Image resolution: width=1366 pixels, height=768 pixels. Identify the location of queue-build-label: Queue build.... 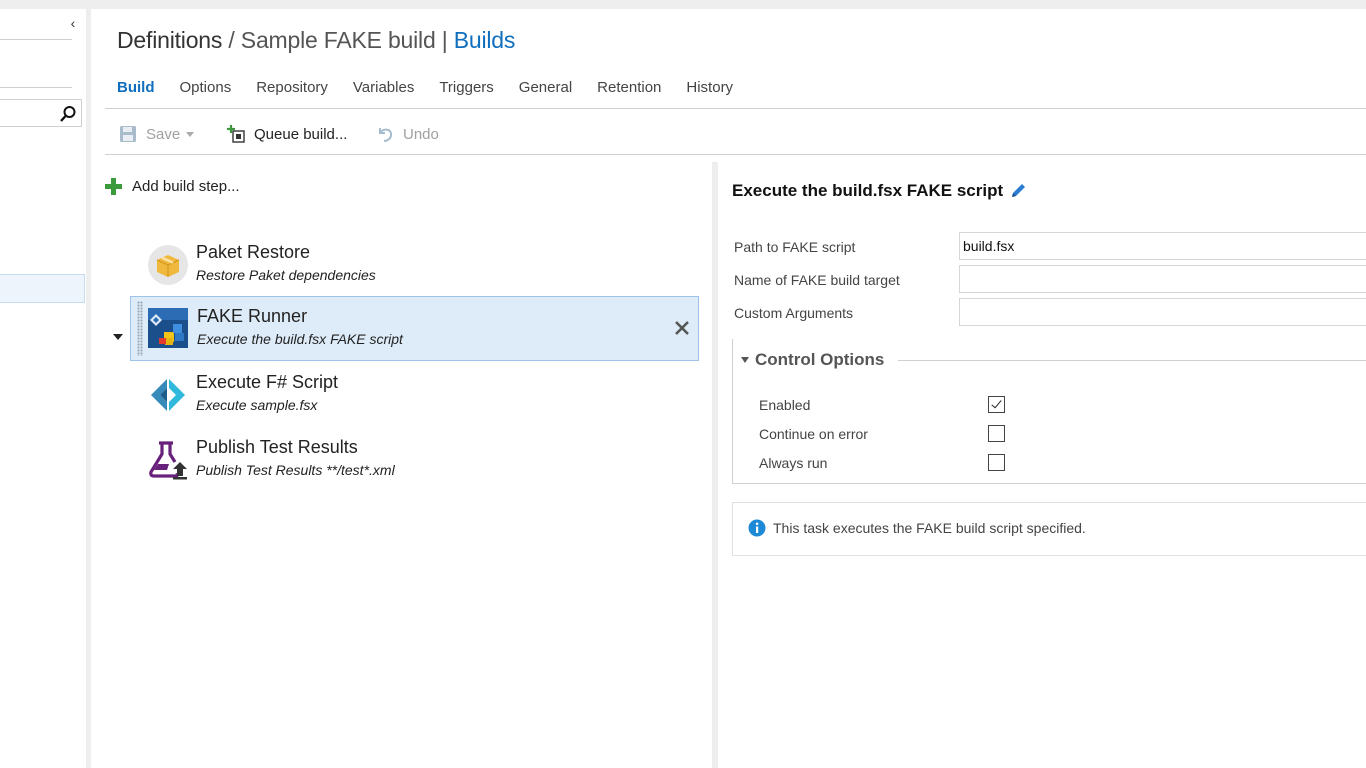
(301, 134).